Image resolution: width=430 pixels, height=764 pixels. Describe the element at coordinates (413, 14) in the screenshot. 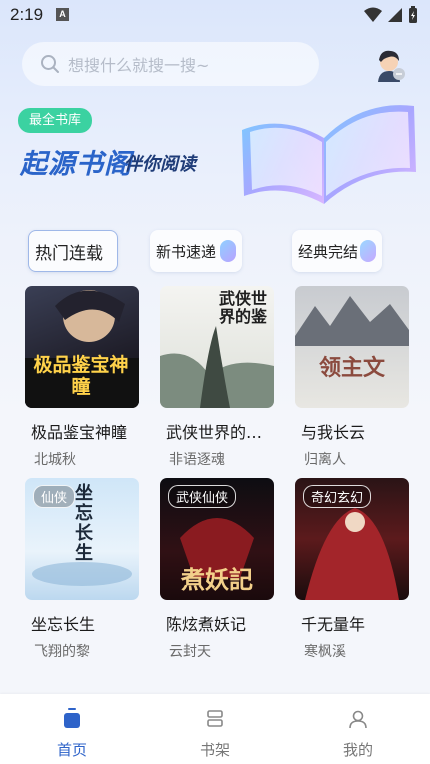

I see `battery-icon` at that location.